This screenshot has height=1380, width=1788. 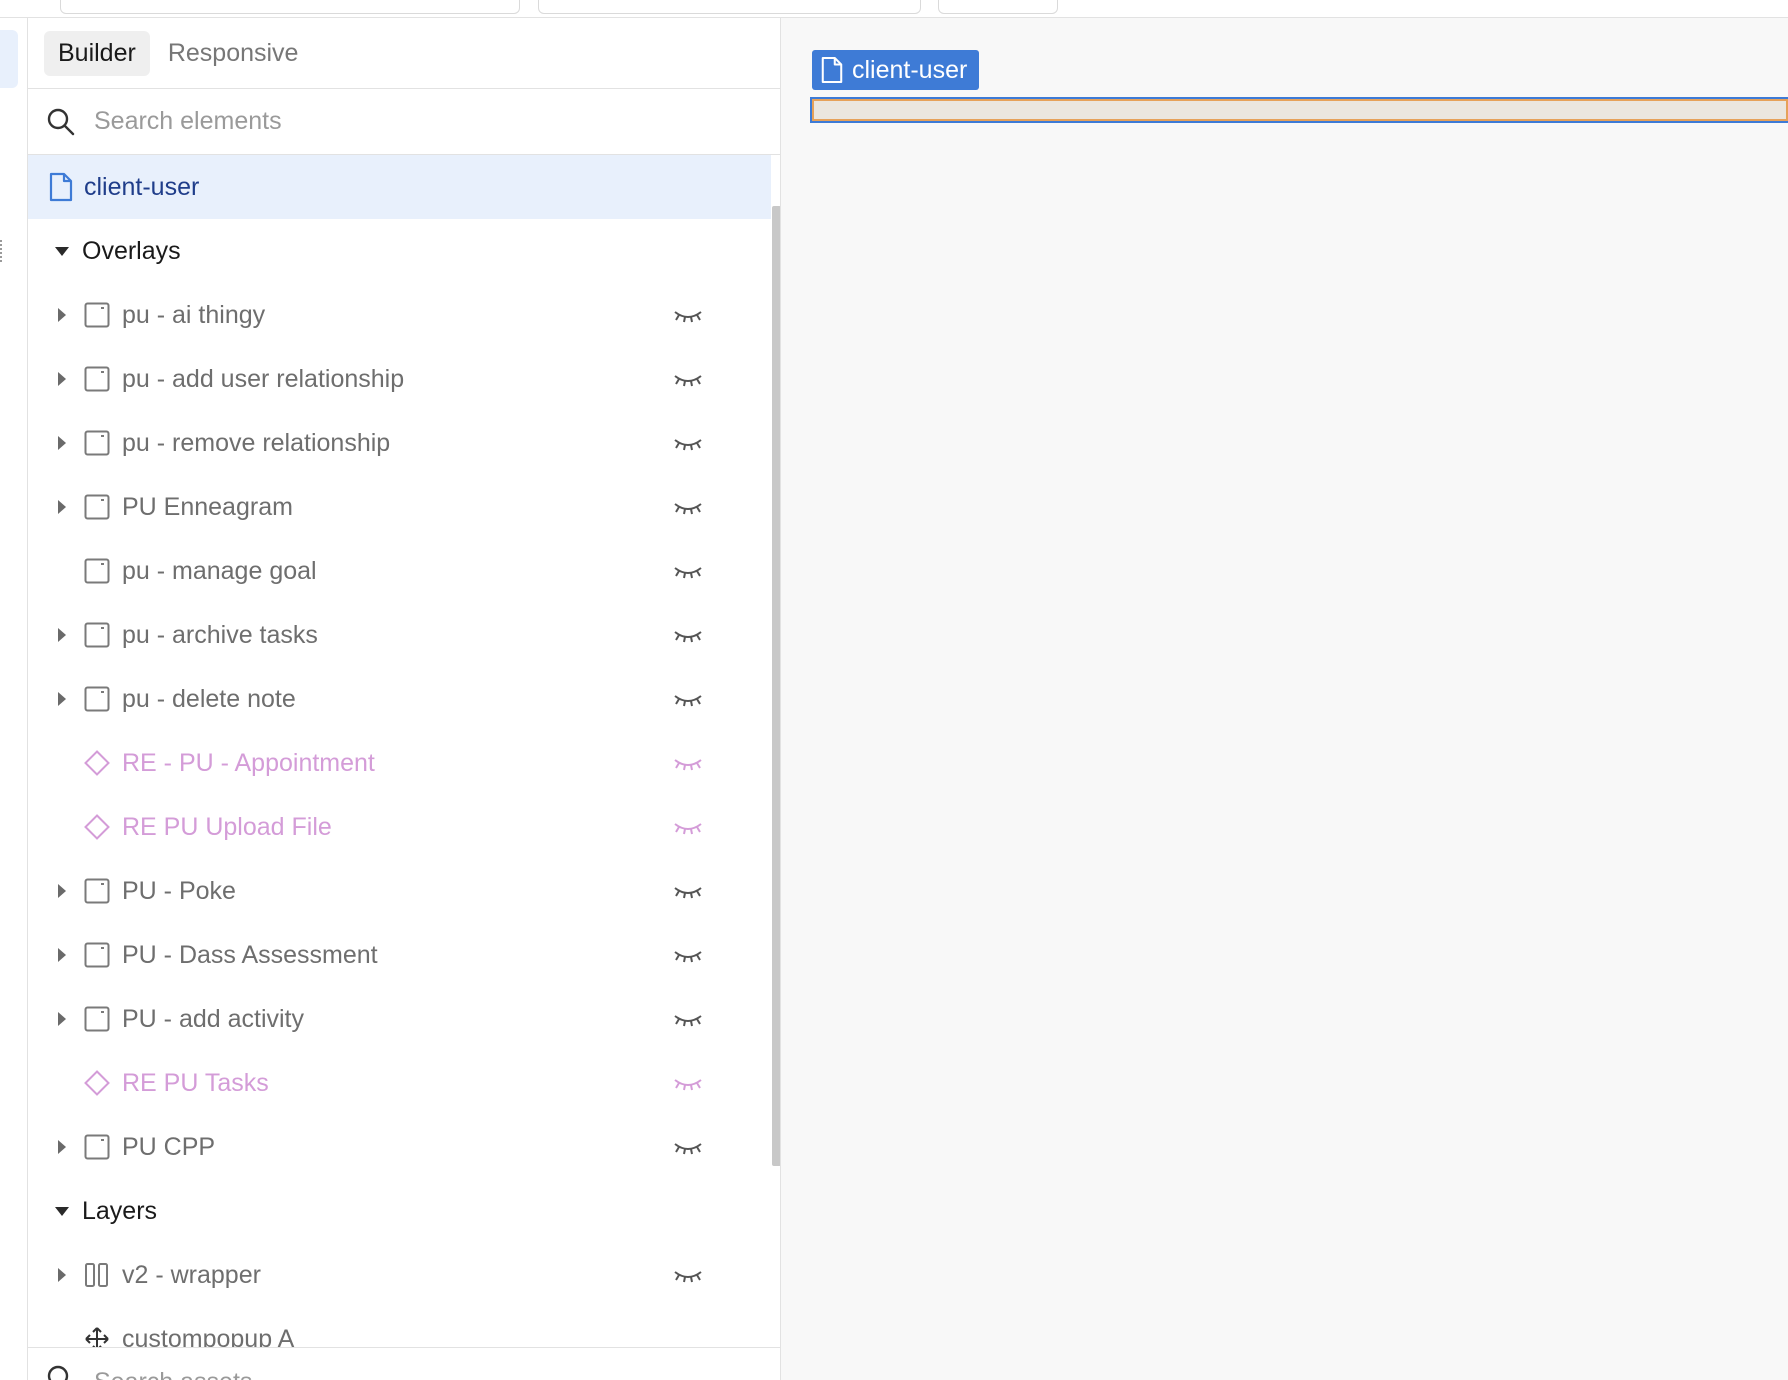 What do you see at coordinates (2, 251) in the screenshot?
I see `drag-handle-icon` at bounding box center [2, 251].